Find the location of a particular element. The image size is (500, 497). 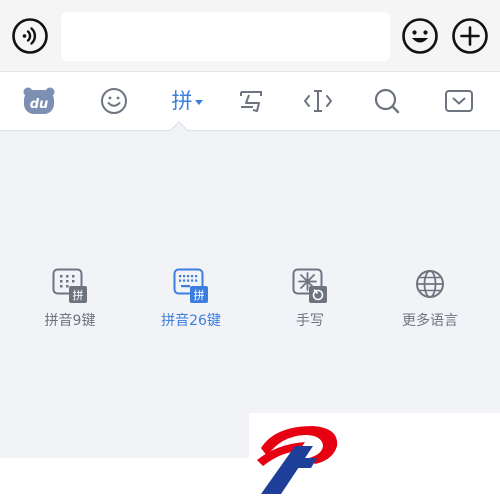

pinyin-icon: 拼 is located at coordinates (182, 101).